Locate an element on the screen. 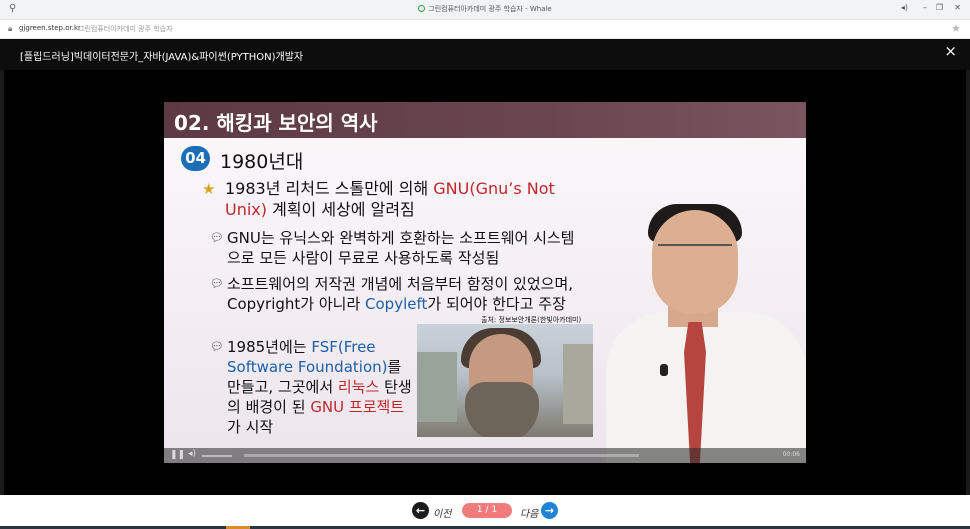 This screenshot has height=529, width=970. window-close-button: ✕ is located at coordinates (957, 7).